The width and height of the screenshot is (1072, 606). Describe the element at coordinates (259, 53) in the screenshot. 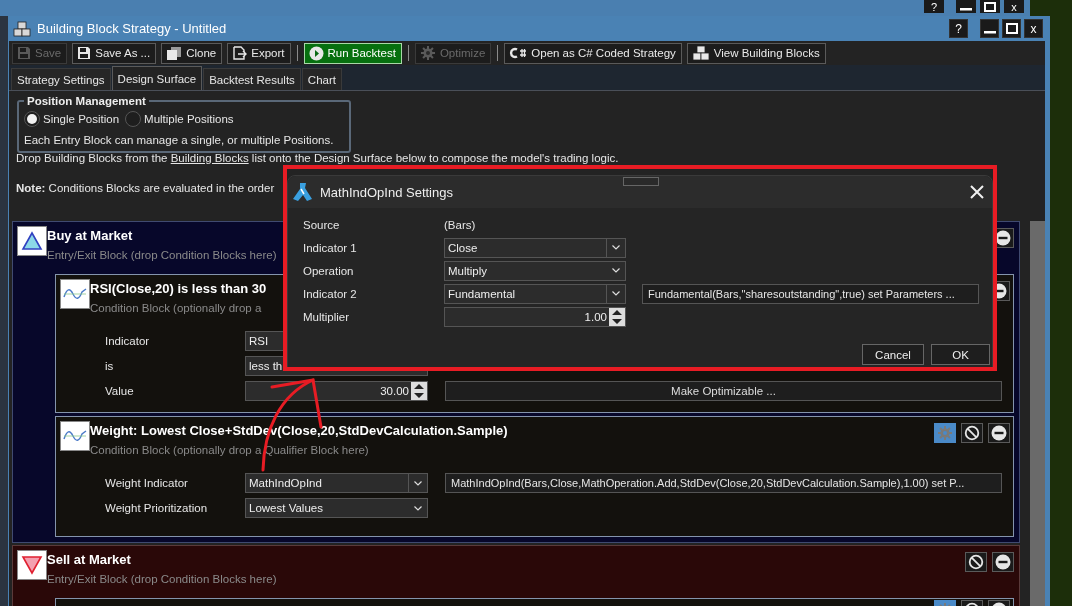

I see `toolbar-button: Export` at that location.